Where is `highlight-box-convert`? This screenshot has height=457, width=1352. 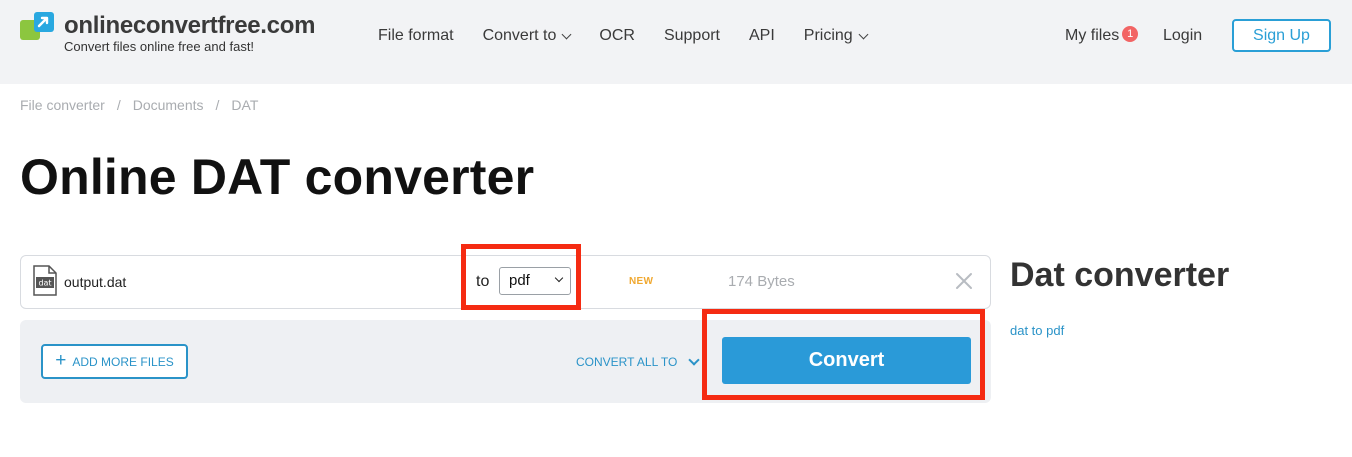 highlight-box-convert is located at coordinates (843, 354).